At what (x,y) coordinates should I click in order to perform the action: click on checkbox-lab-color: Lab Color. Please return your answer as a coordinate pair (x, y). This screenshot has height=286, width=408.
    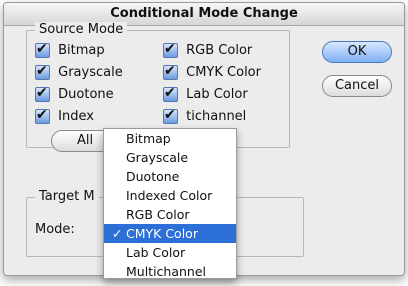
    Looking at the image, I should click on (205, 94).